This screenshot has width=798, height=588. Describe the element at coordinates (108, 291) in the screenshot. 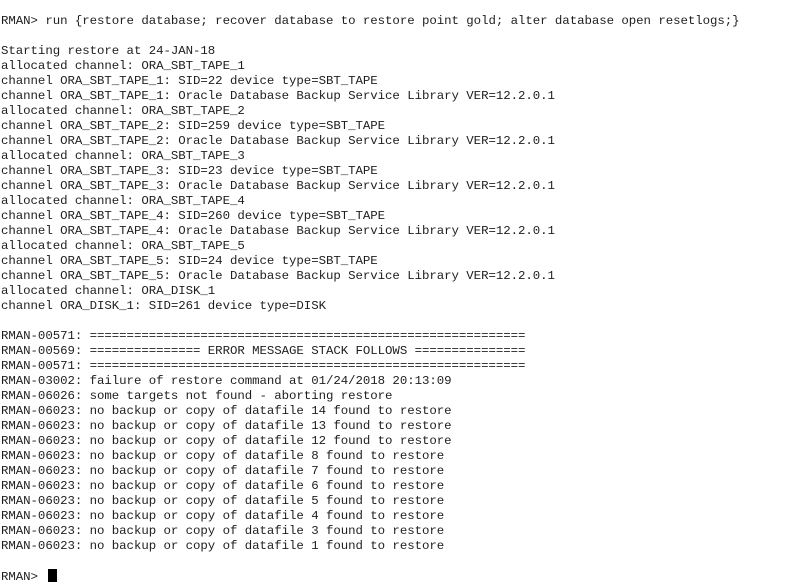

I see `output-line: allocated channel: ORA_DISK_1` at that location.